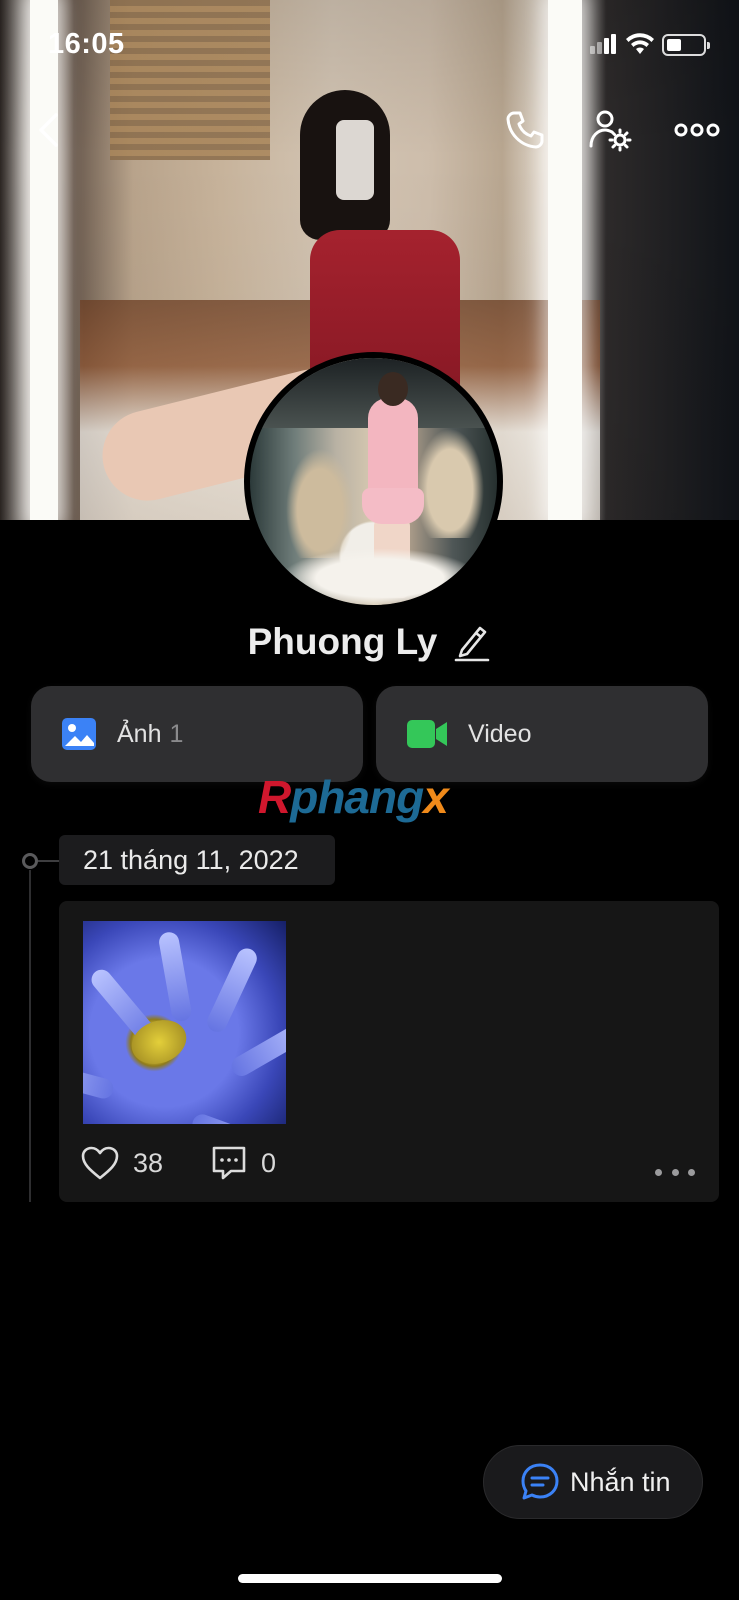 The image size is (739, 1600). I want to click on ellipsis-icon, so click(697, 130).